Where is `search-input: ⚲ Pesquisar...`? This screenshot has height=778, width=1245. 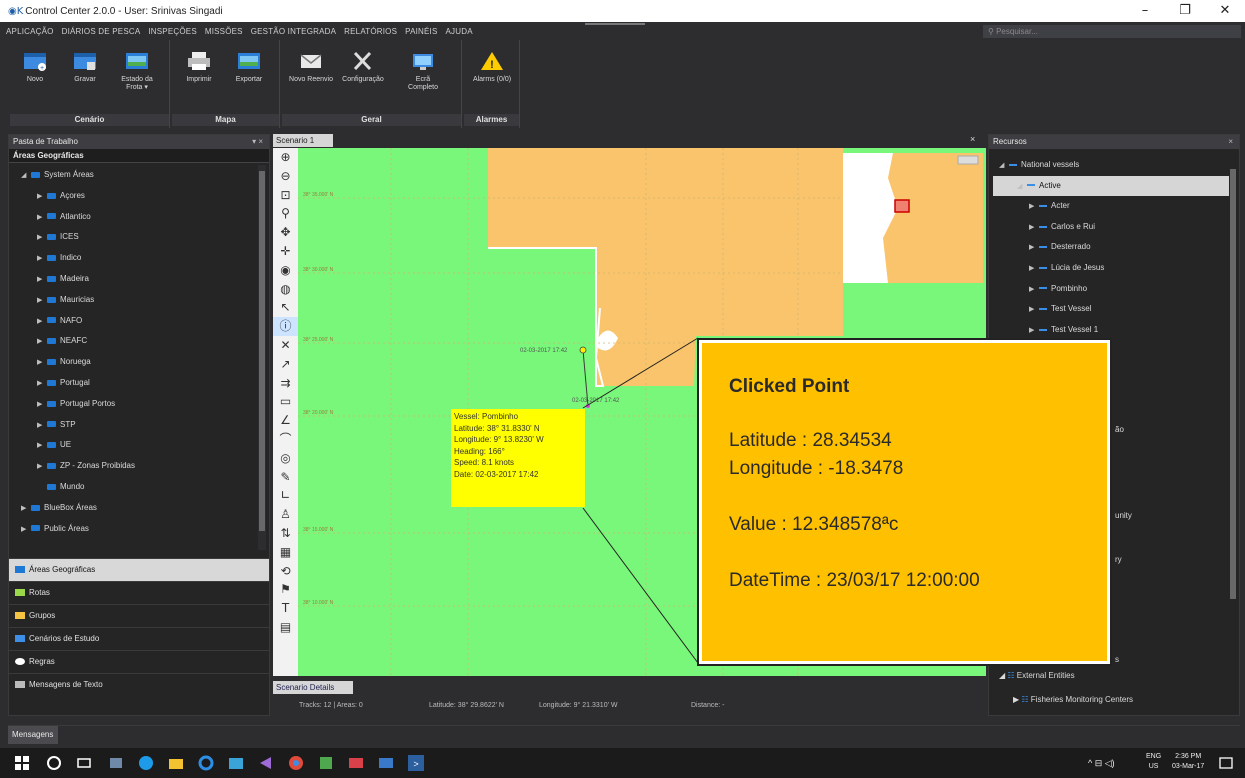
search-input: ⚲ Pesquisar... is located at coordinates (1112, 31).